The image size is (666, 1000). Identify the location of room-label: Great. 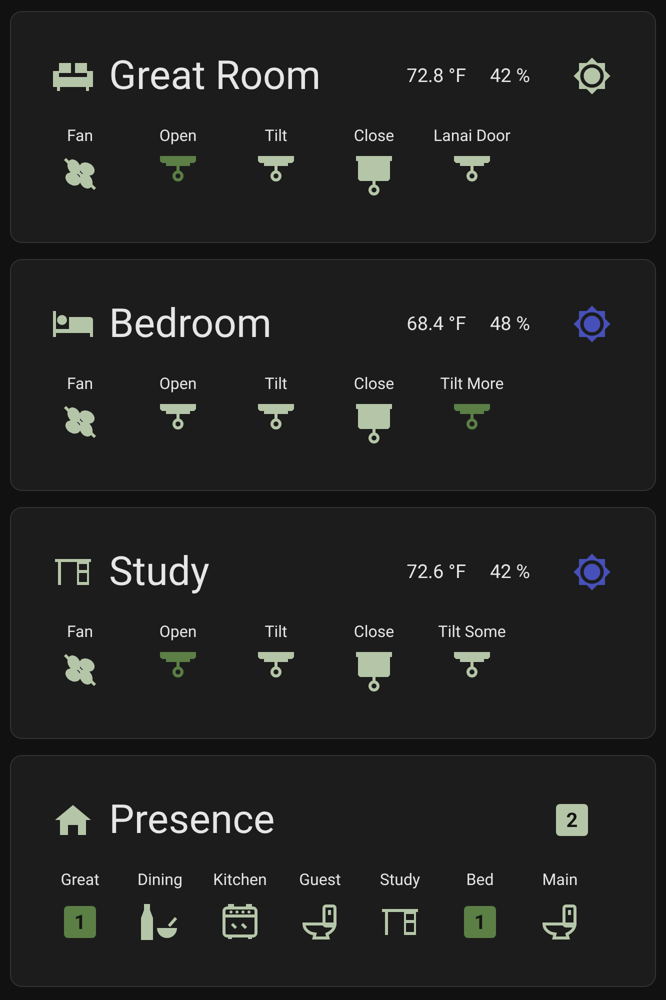
(80, 880).